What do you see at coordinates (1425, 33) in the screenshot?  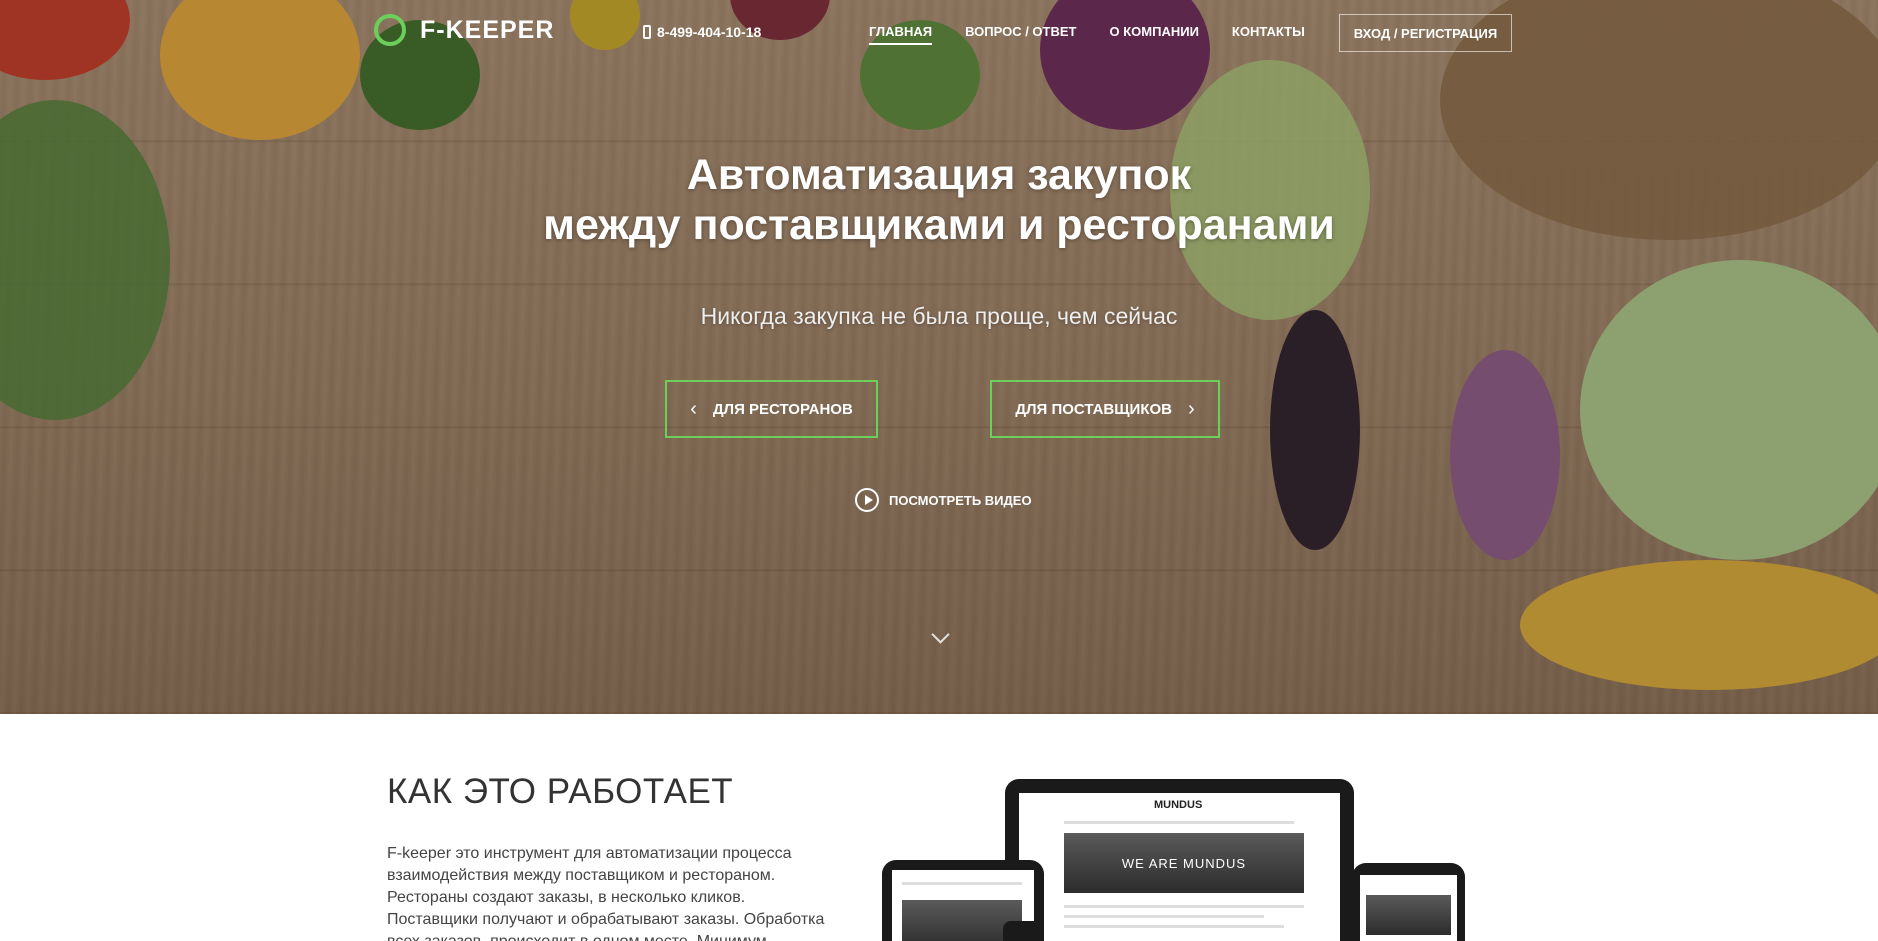 I see `login-register-button: ВХОД / РЕГИСТРАЦИЯ` at bounding box center [1425, 33].